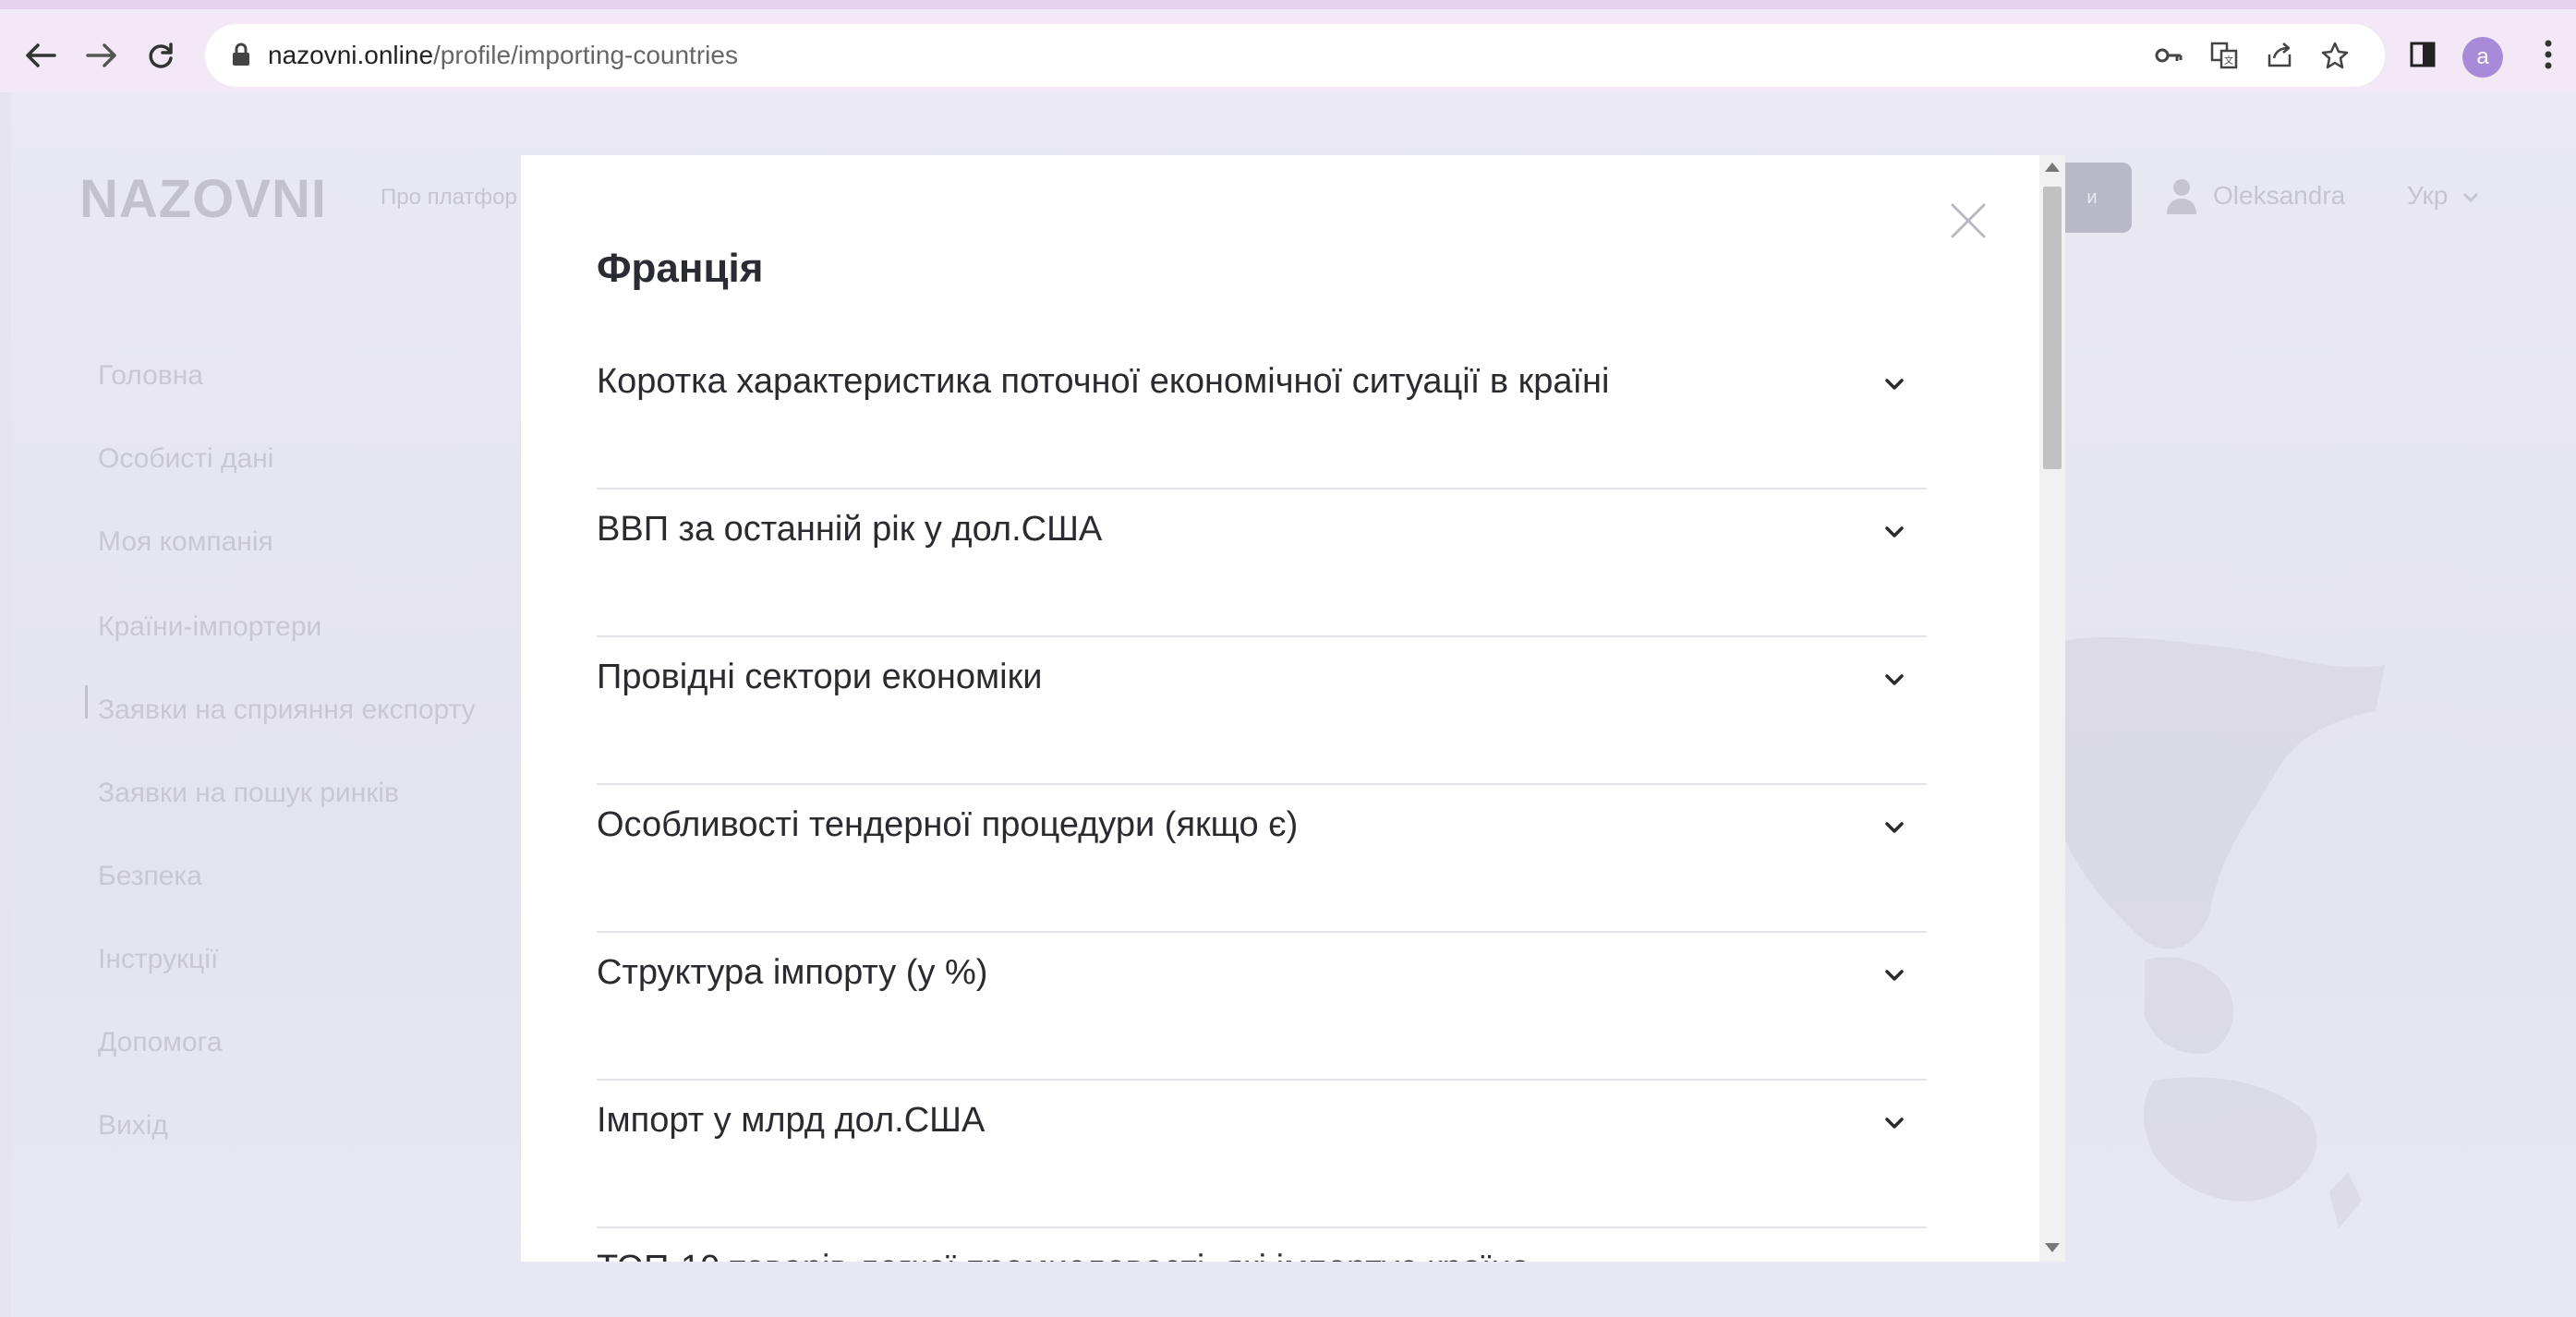 Image resolution: width=2576 pixels, height=1317 pixels. I want to click on accordion-item: Імпорт у млрд дол.США, so click(1262, 1154).